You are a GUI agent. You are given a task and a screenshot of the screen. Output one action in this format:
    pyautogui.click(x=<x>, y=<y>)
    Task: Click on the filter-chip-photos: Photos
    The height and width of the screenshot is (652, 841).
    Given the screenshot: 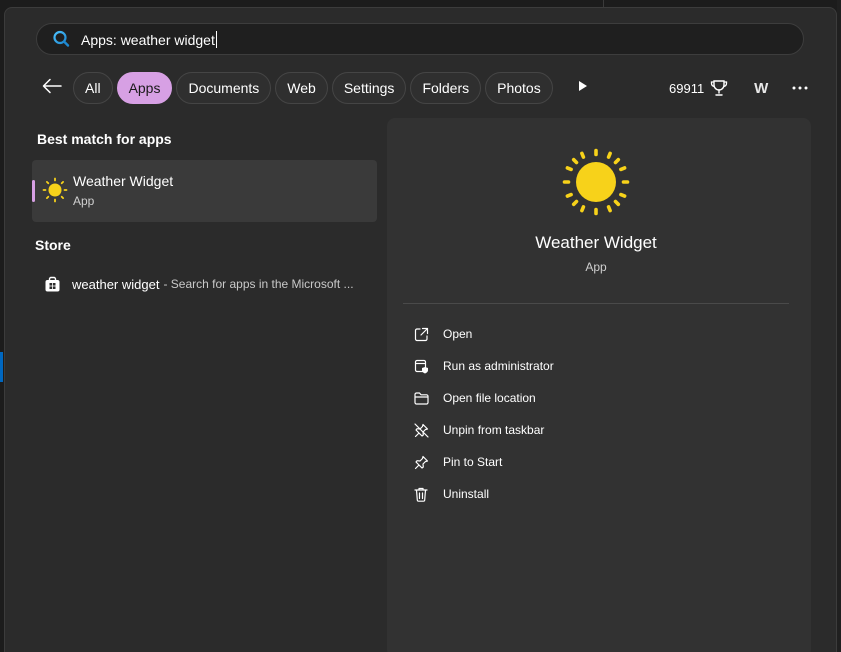 What is the action you would take?
    pyautogui.click(x=519, y=88)
    